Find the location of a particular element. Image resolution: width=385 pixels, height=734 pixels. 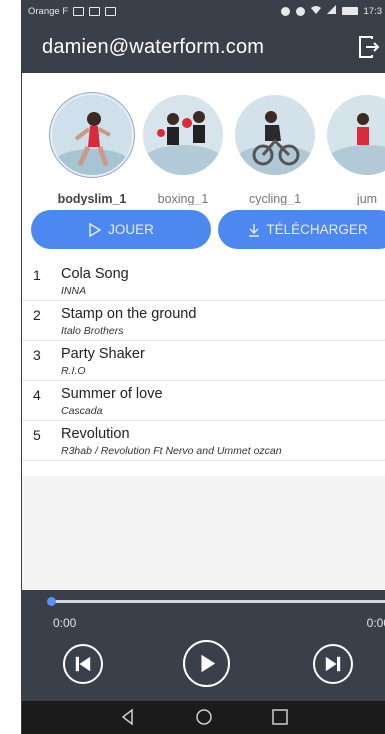

track-artist: Italo Brothers is located at coordinates (92, 331).